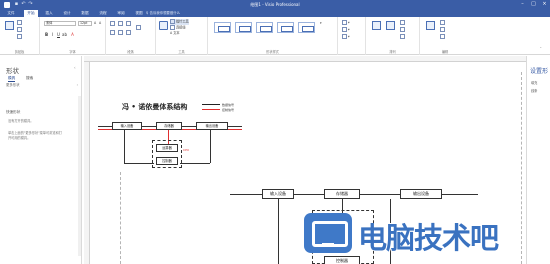  Describe the element at coordinates (155, 107) in the screenshot. I see `diagram-title: 冯 • 诺依曼体系结构` at that location.